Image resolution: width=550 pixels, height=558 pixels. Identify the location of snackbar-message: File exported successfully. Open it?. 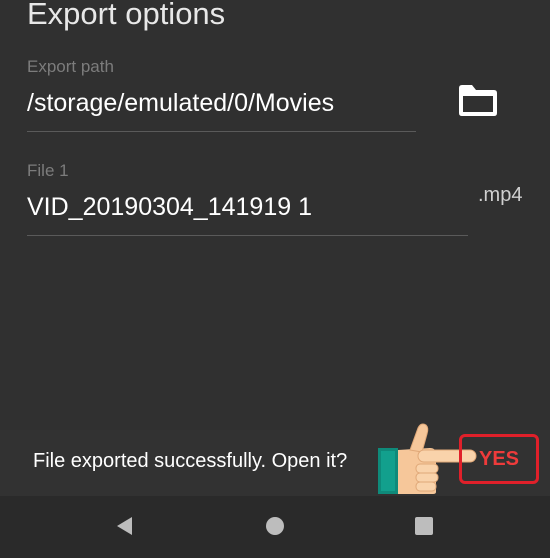
(190, 461).